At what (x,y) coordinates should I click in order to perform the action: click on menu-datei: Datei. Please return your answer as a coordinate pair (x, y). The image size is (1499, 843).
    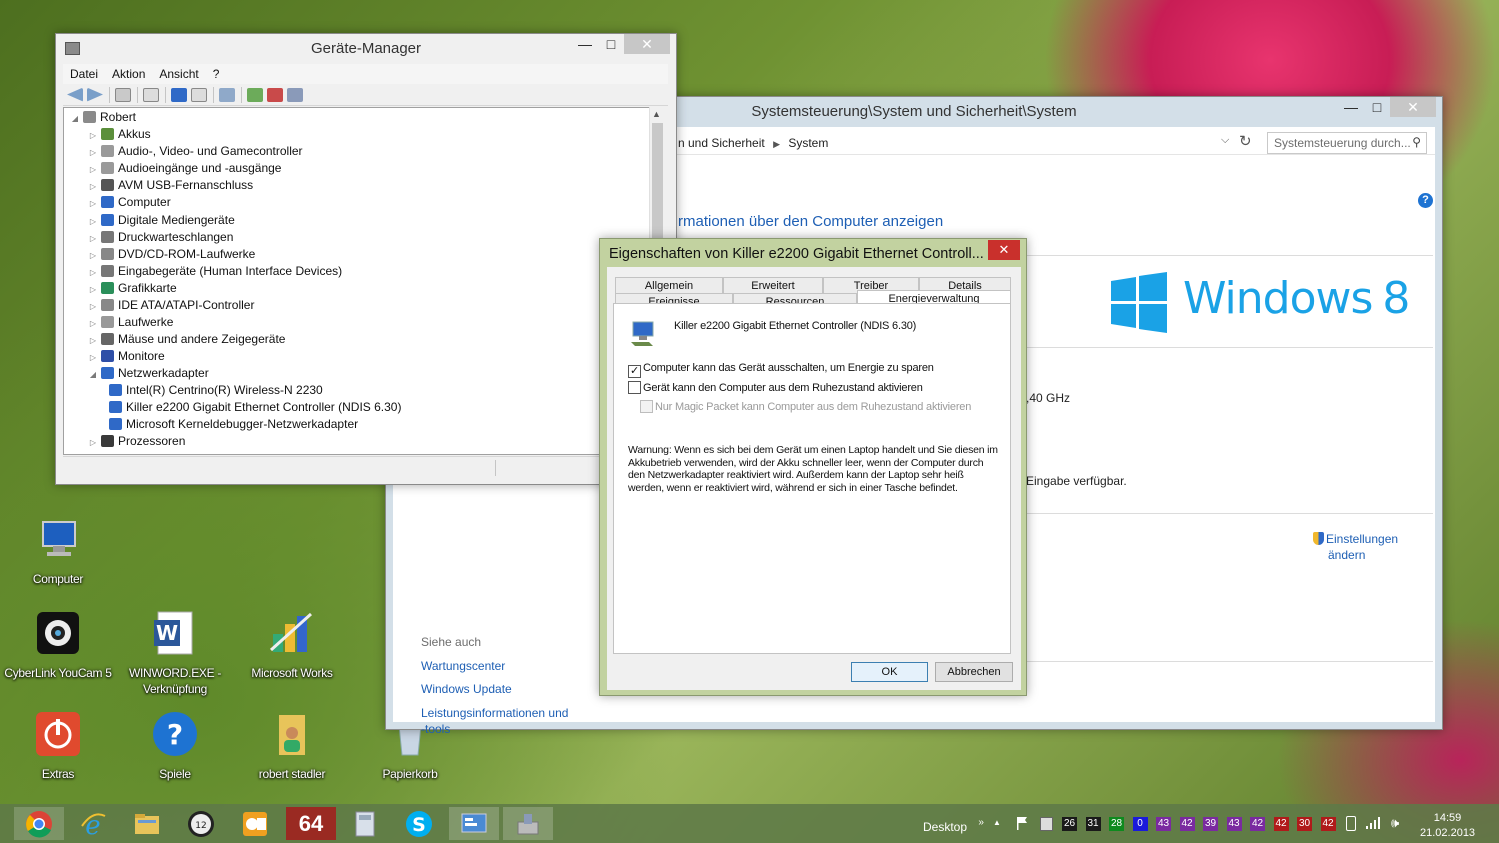
    Looking at the image, I should click on (84, 74).